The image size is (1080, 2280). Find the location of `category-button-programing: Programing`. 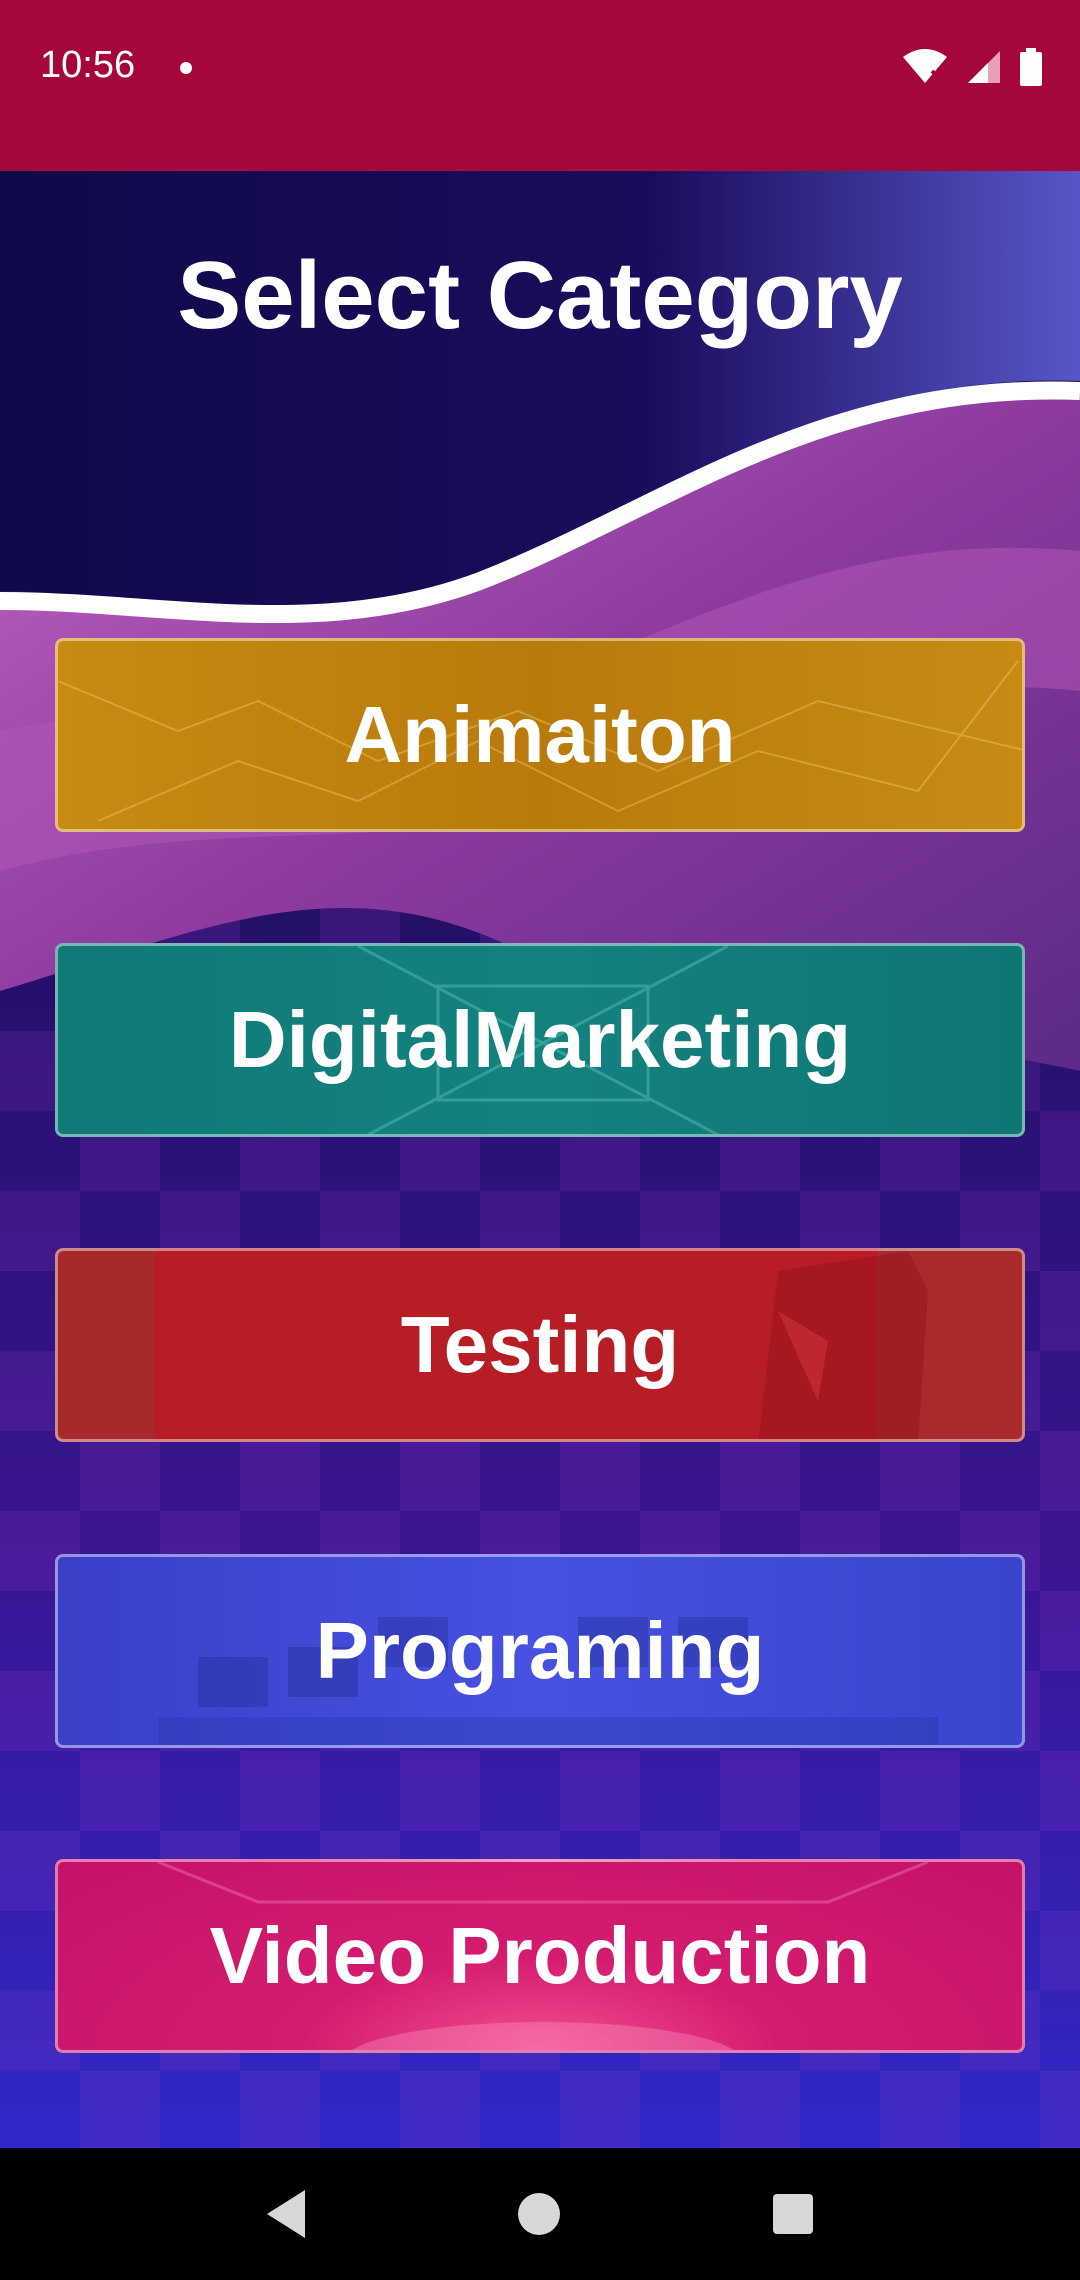

category-button-programing: Programing is located at coordinates (540, 1651).